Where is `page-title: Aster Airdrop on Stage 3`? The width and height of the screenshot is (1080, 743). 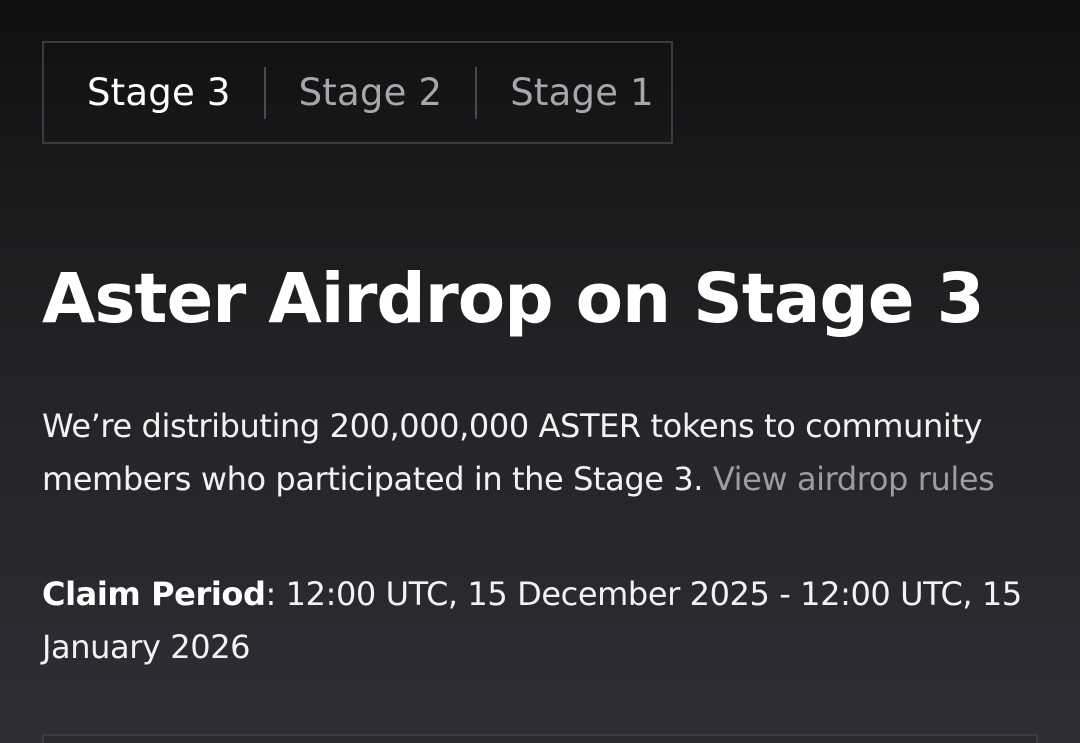
page-title: Aster Airdrop on Stage 3 is located at coordinates (513, 299).